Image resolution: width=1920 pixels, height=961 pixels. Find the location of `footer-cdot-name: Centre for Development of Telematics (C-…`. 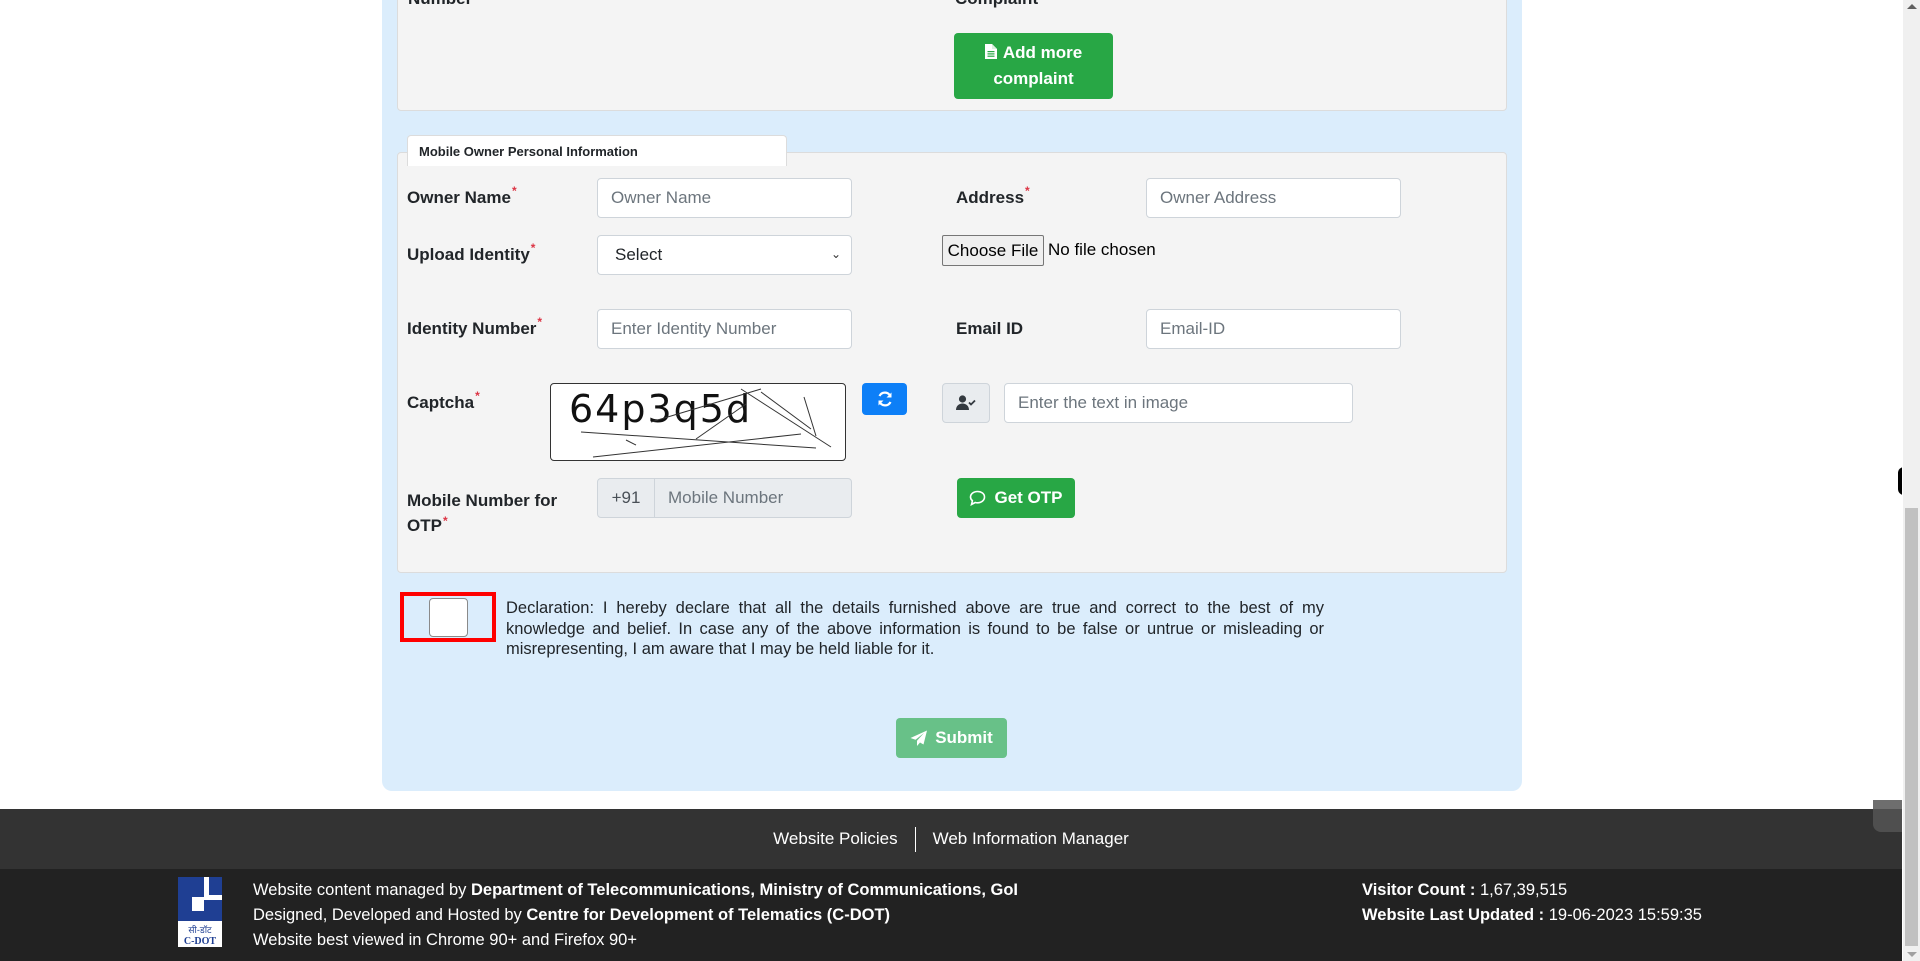

footer-cdot-name: Centre for Development of Telematics (C-… is located at coordinates (708, 915).